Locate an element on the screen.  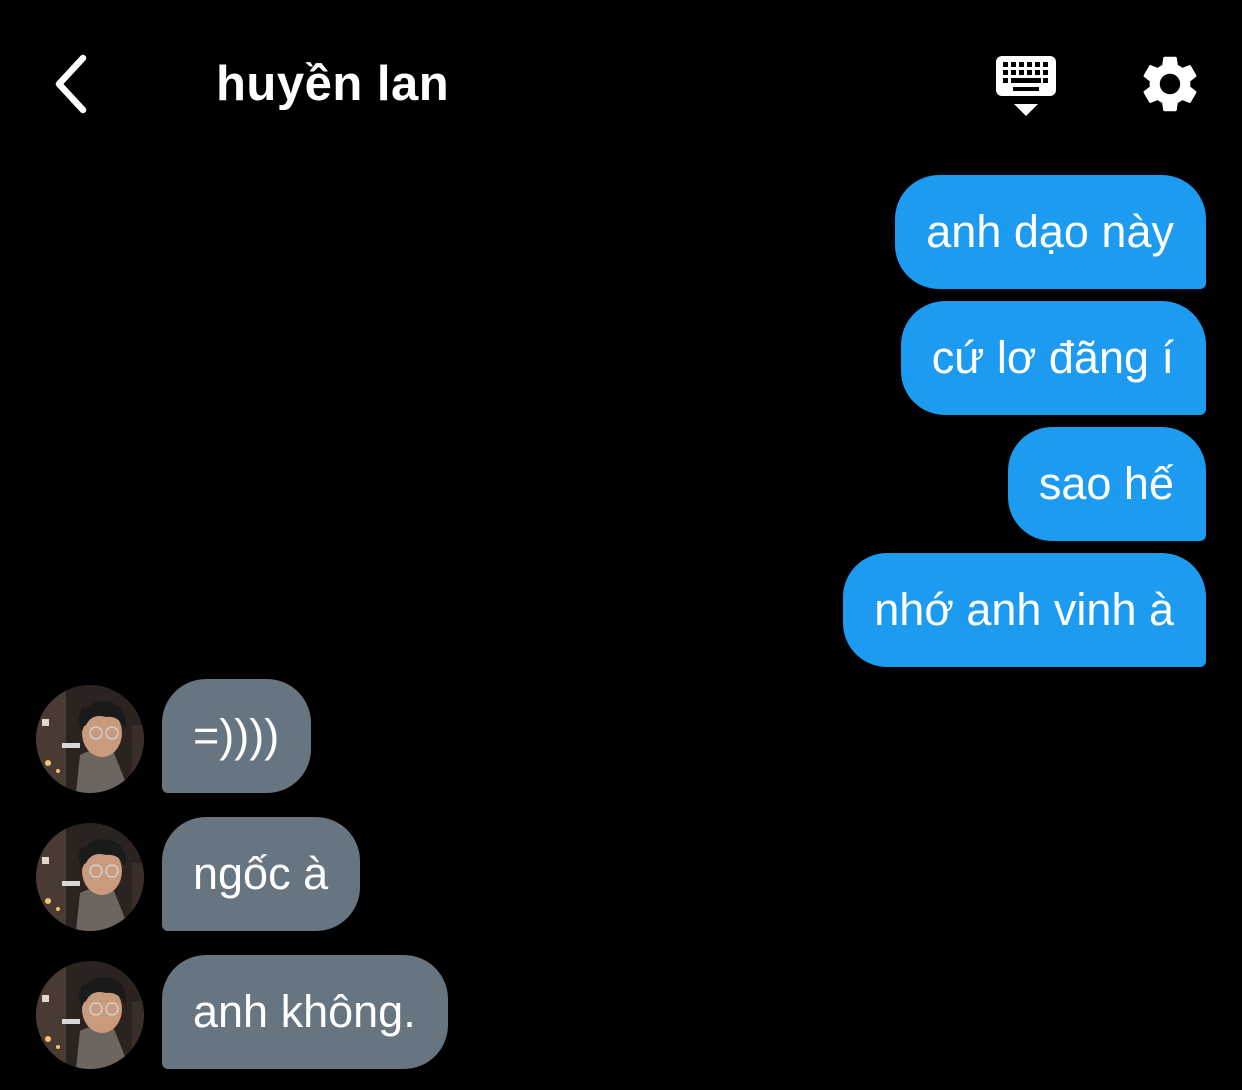
message-row-outgoing: cứ lơ đãng í is located at coordinates (1053, 358).